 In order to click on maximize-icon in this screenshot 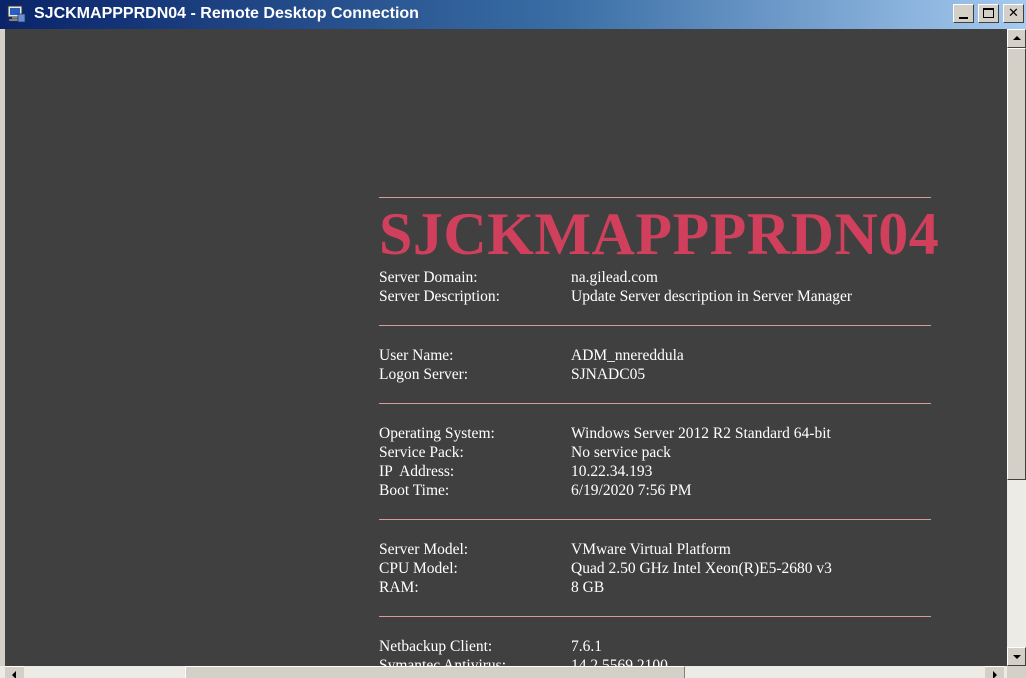, I will do `click(988, 13)`.